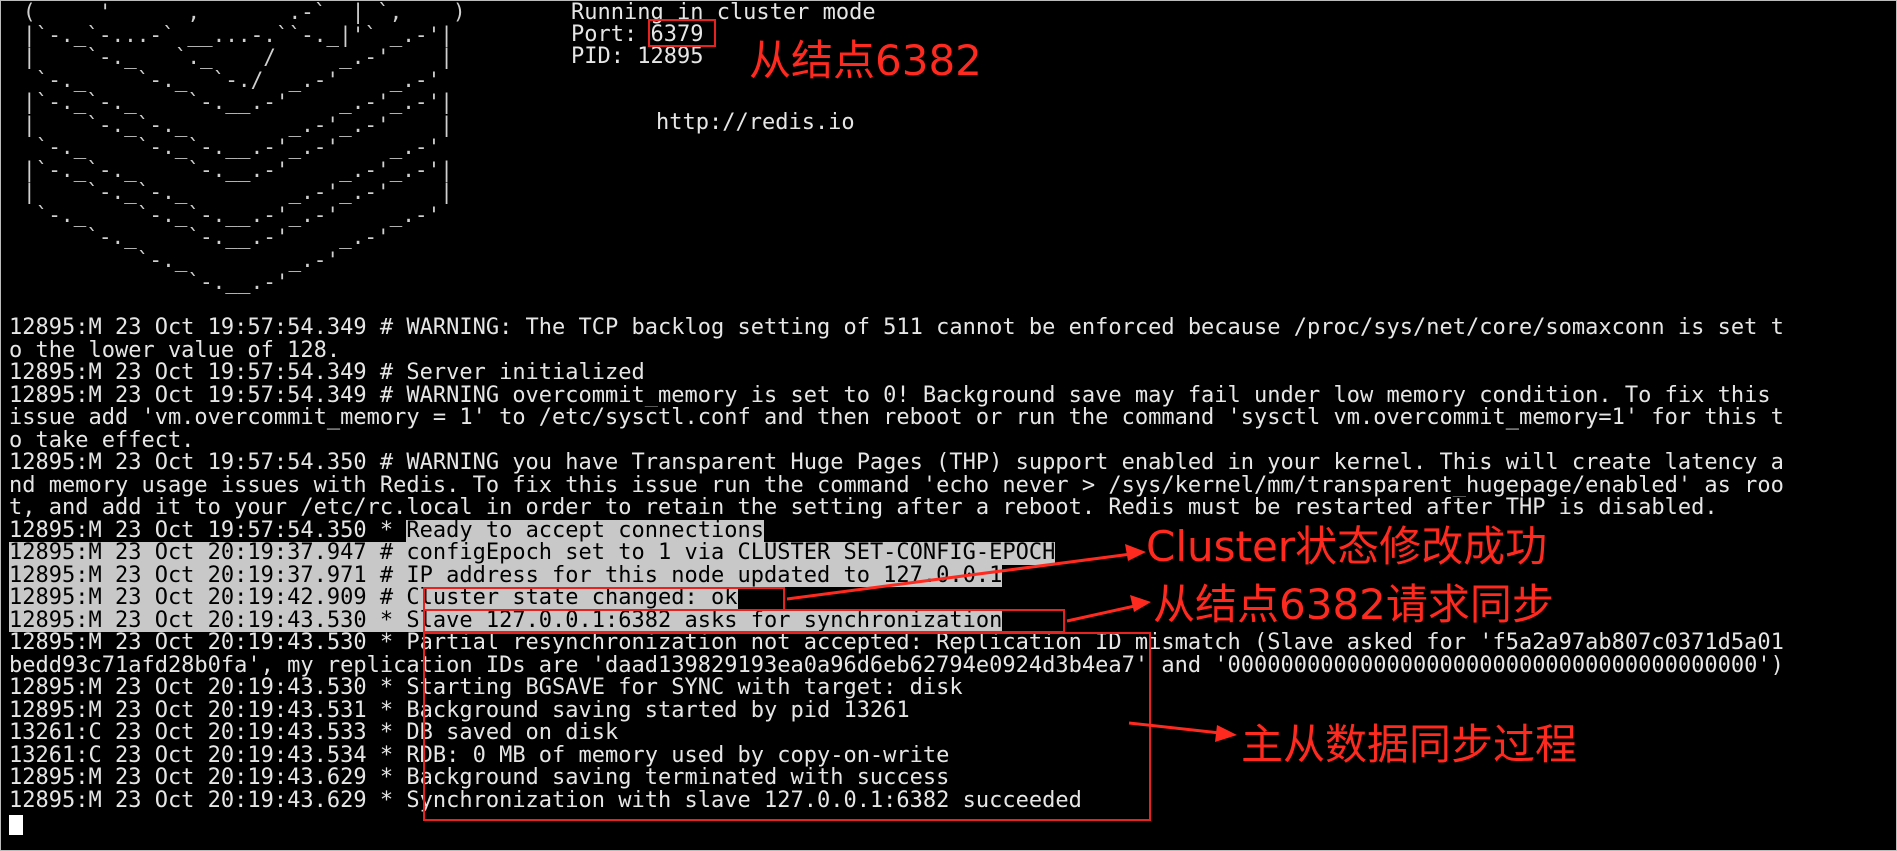  What do you see at coordinates (963, 576) in the screenshot?
I see `arrow-cluster-ok` at bounding box center [963, 576].